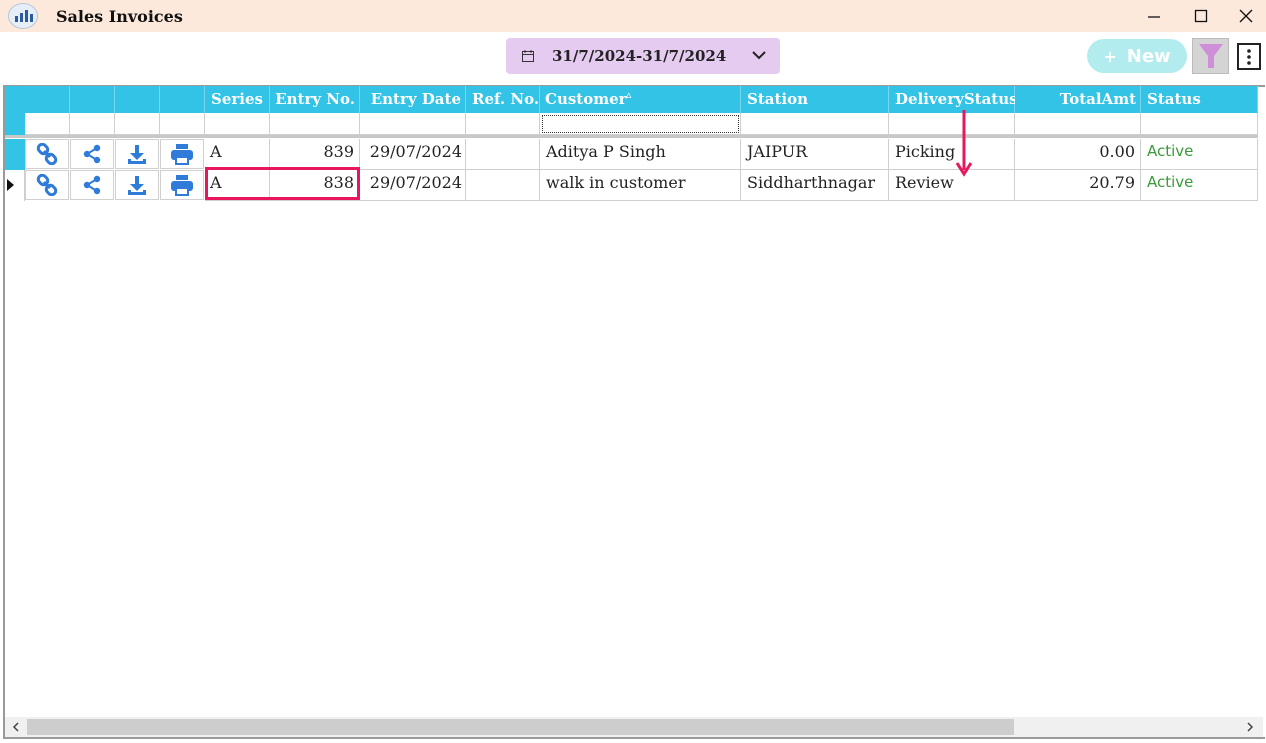 The width and height of the screenshot is (1266, 743). Describe the element at coordinates (528, 56) in the screenshot. I see `calendar-icon` at that location.